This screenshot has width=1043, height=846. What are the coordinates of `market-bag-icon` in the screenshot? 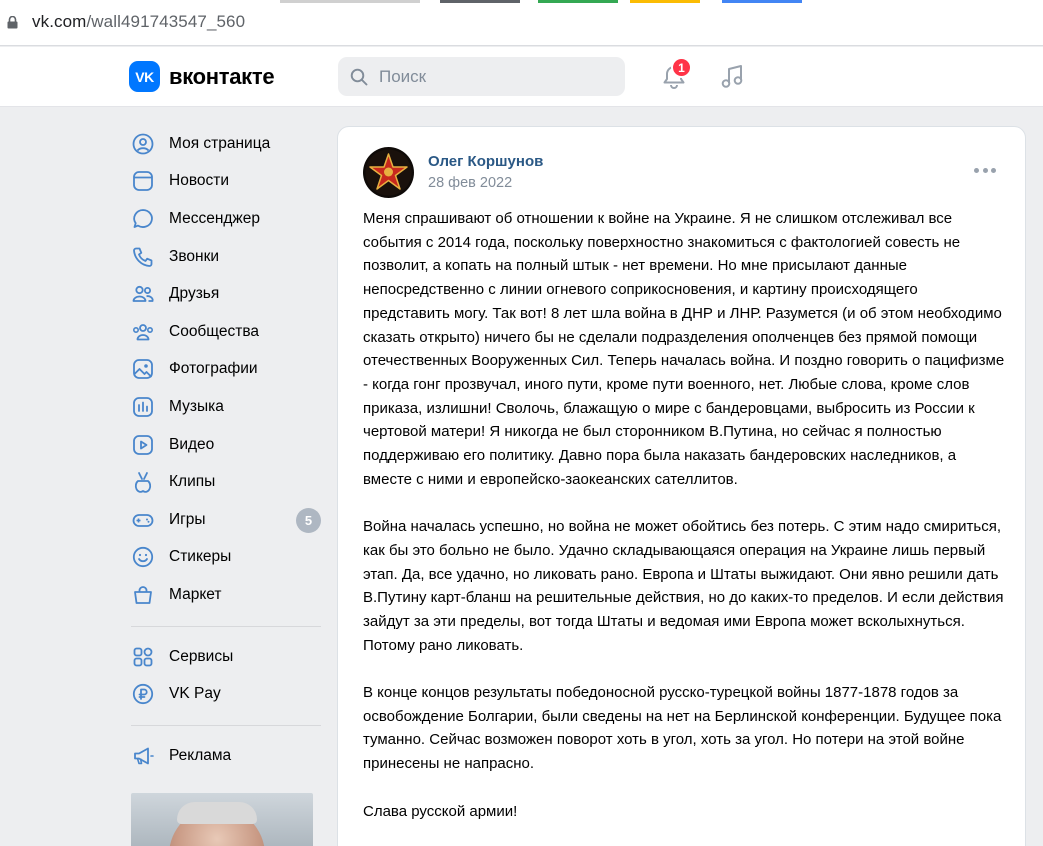 It's located at (143, 595).